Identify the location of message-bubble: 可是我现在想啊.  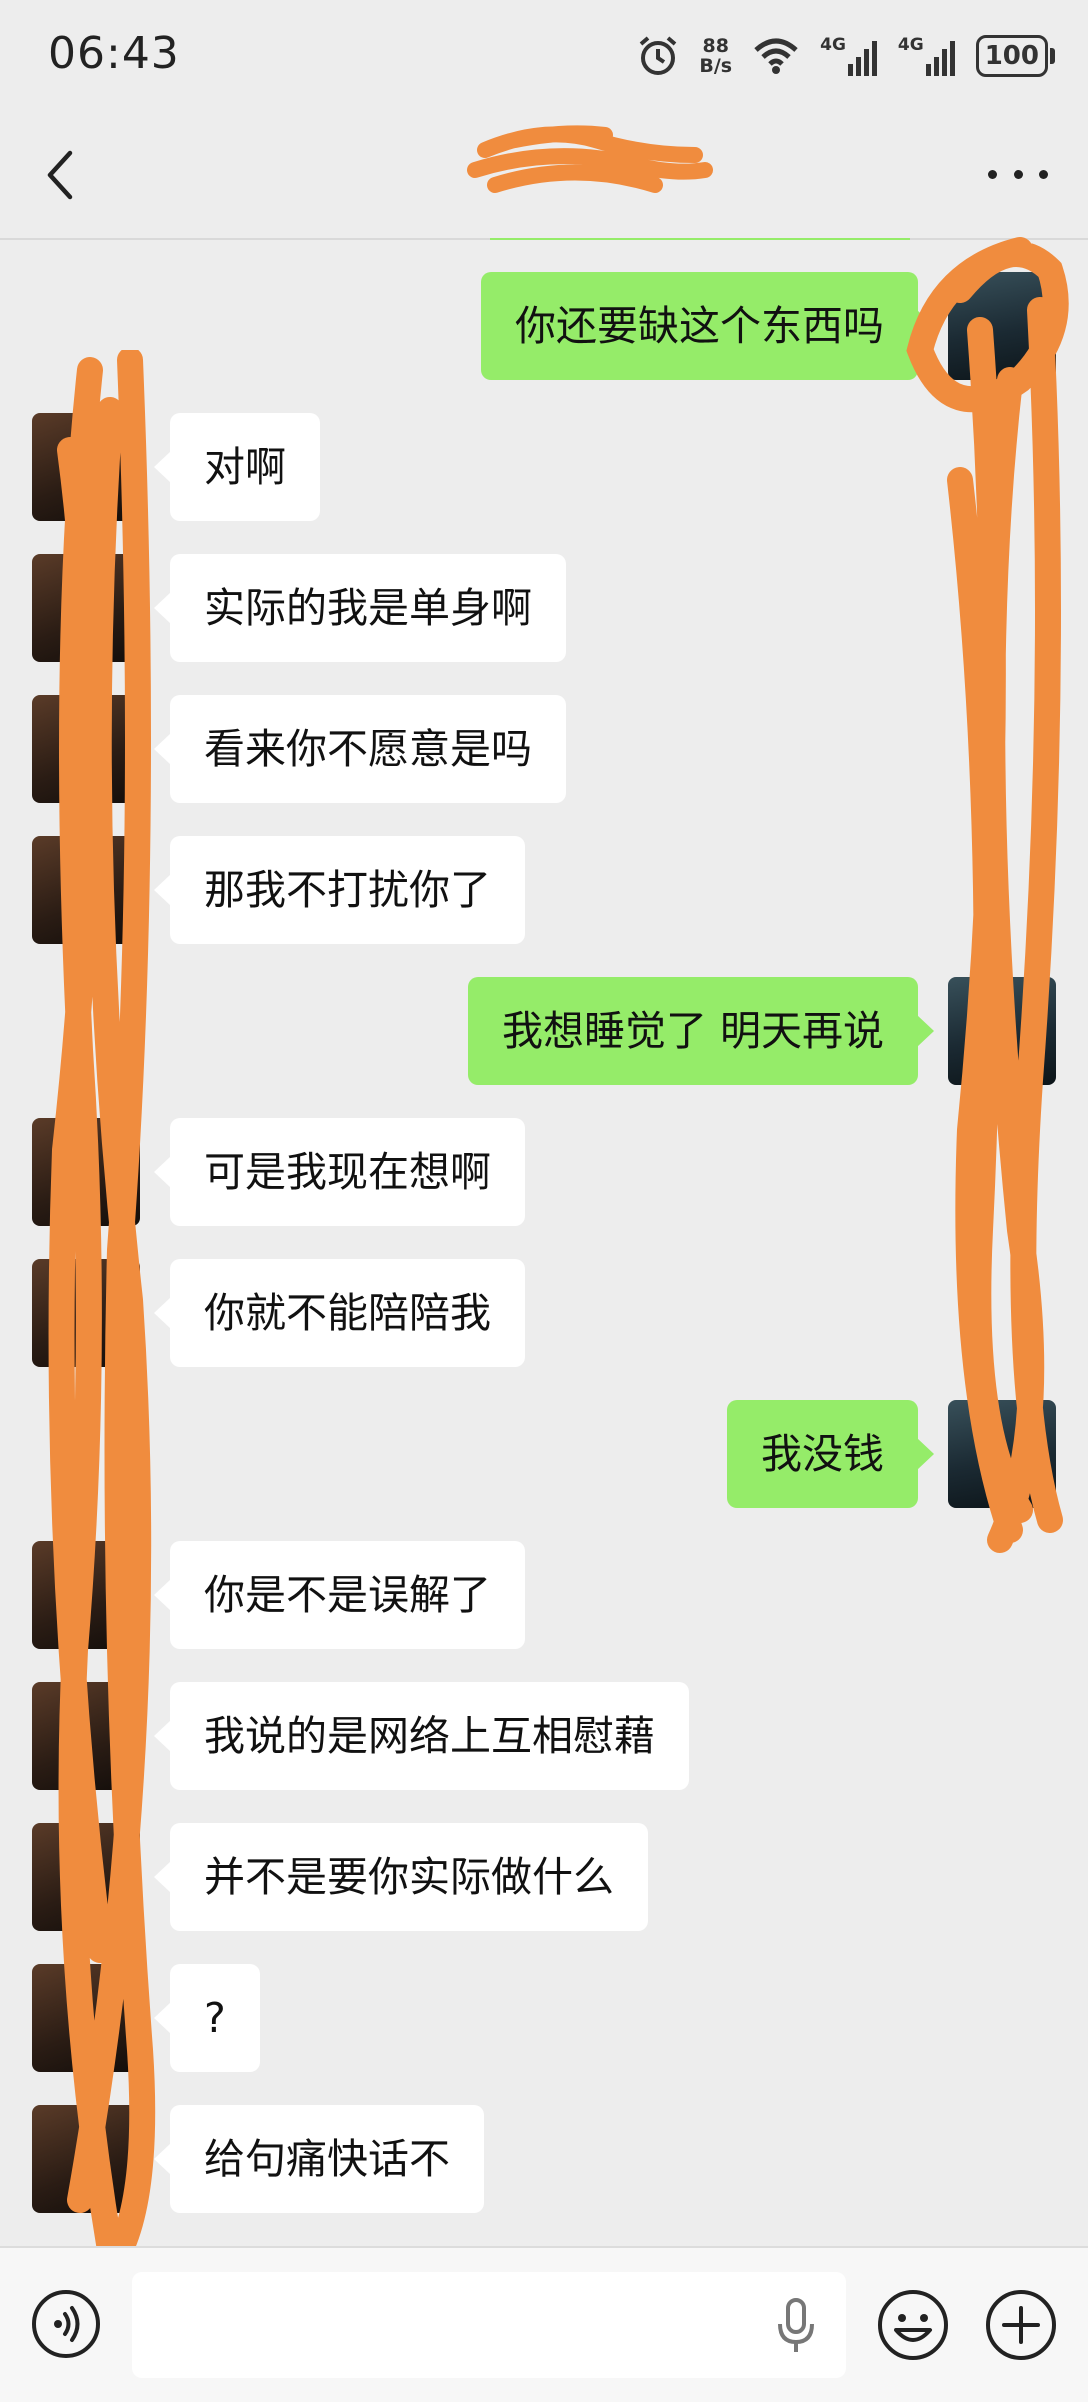
(339, 1172).